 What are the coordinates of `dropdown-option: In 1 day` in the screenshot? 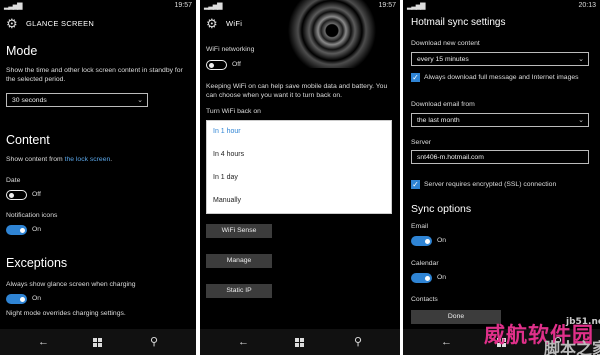 It's located at (225, 177).